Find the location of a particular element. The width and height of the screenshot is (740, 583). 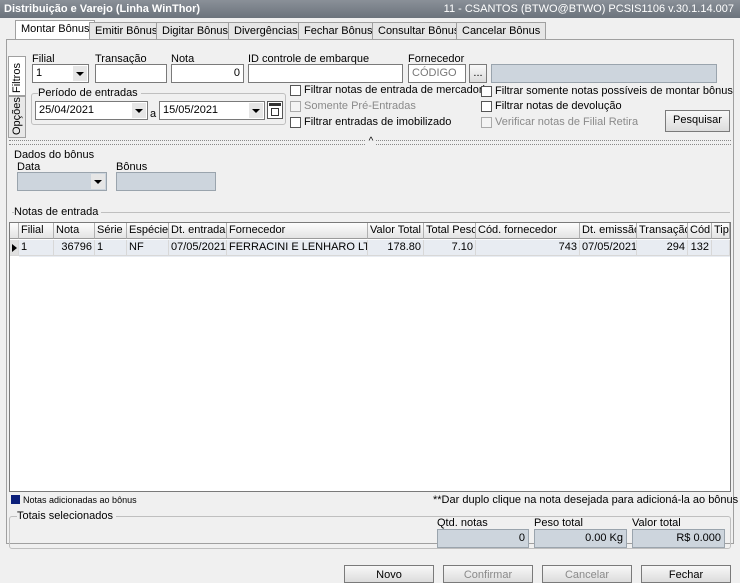

bonus-field is located at coordinates (166, 181).